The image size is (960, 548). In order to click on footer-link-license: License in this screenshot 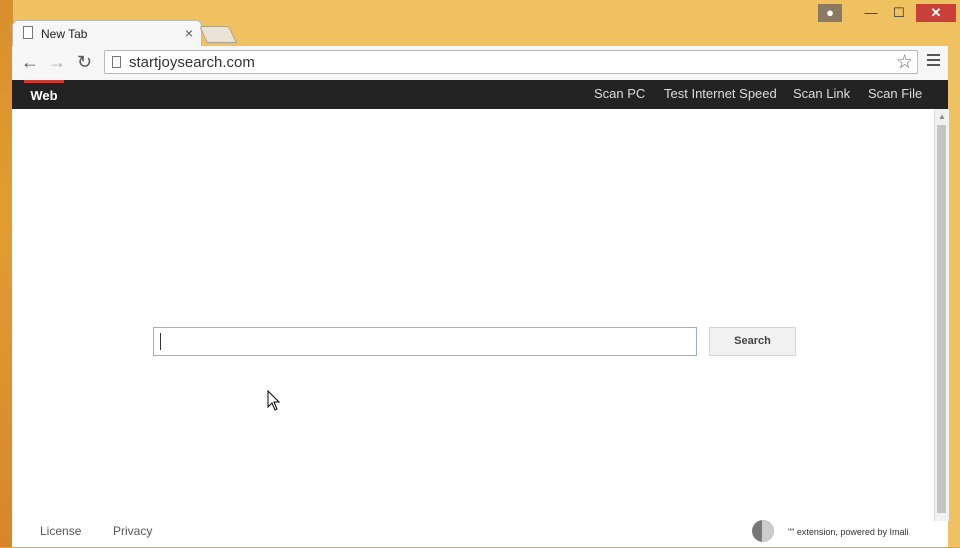, I will do `click(60, 531)`.